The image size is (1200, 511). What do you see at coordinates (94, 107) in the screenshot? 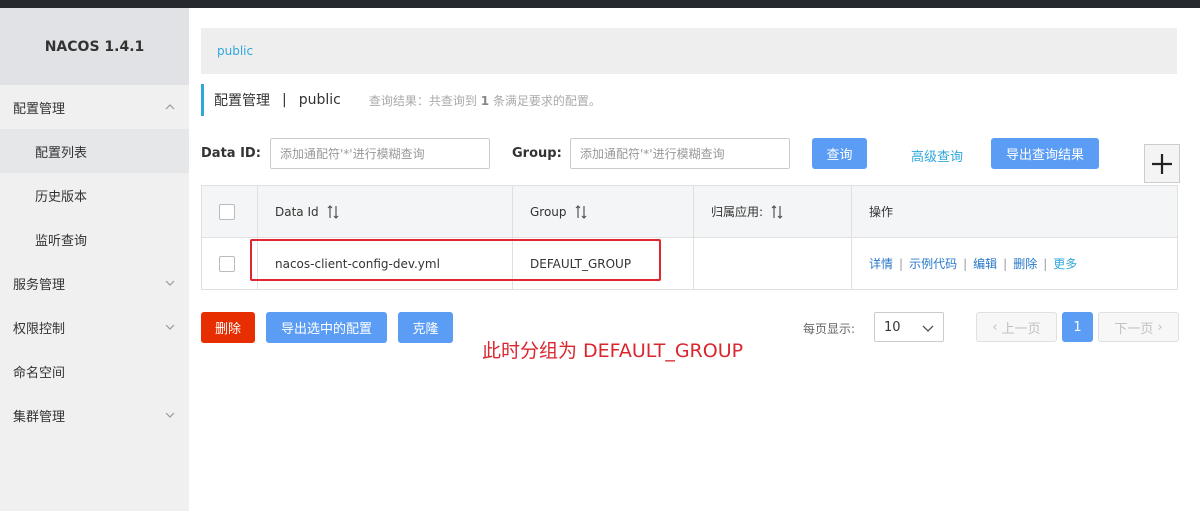
I see `sidebar-item-config-management: 配置管理` at bounding box center [94, 107].